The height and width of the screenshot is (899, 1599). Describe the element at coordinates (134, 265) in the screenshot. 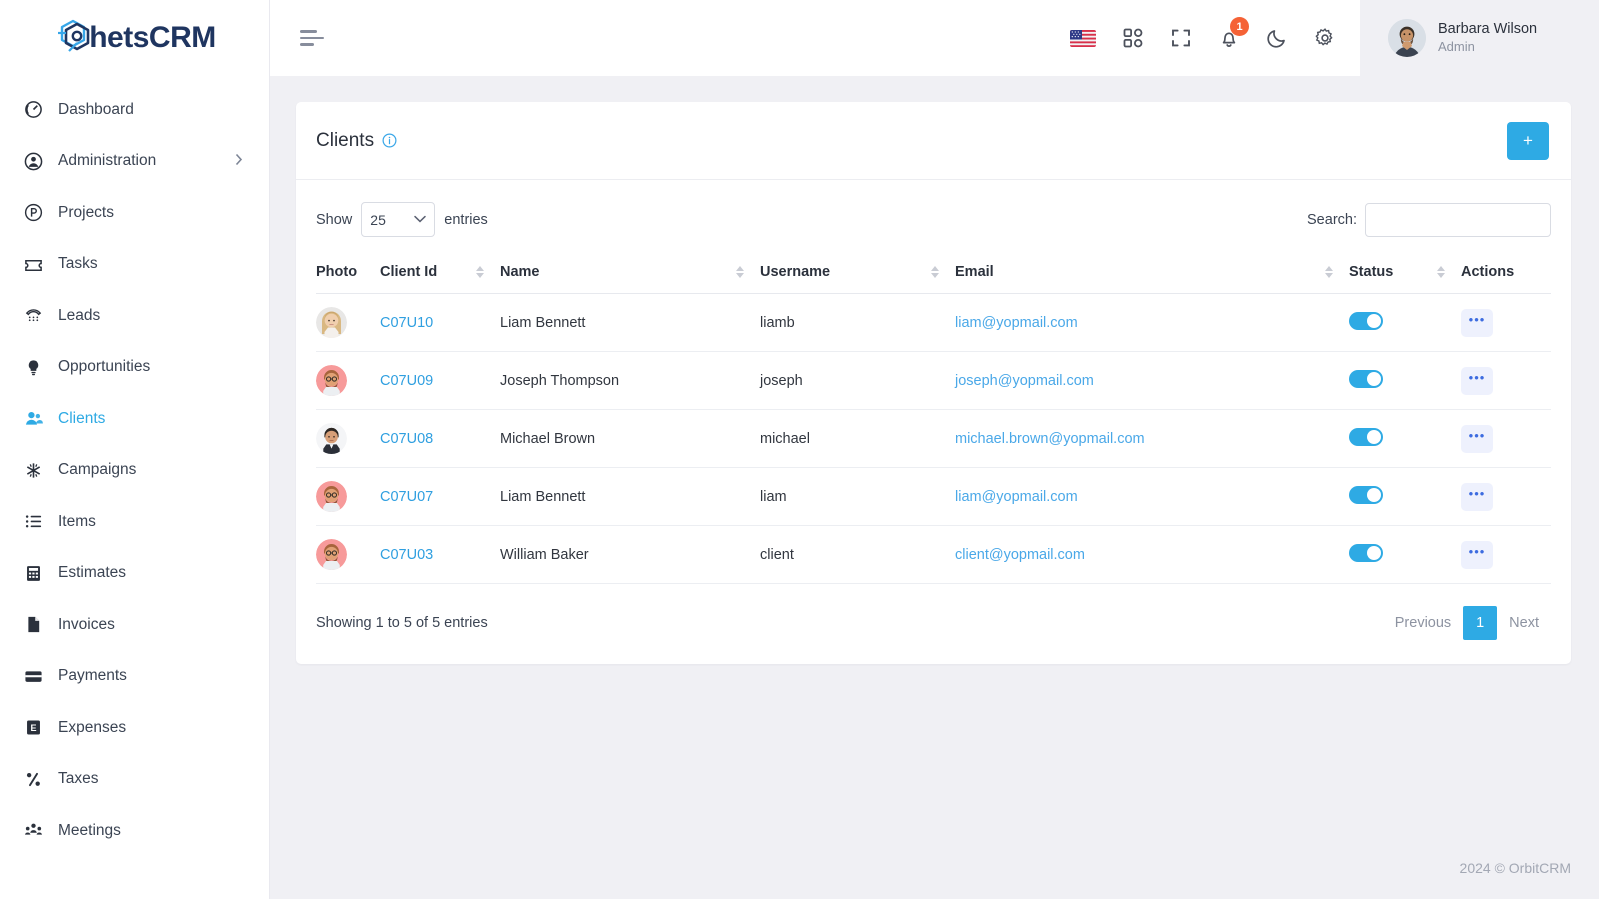

I see `sidebar-item-tasks: Tasks` at that location.